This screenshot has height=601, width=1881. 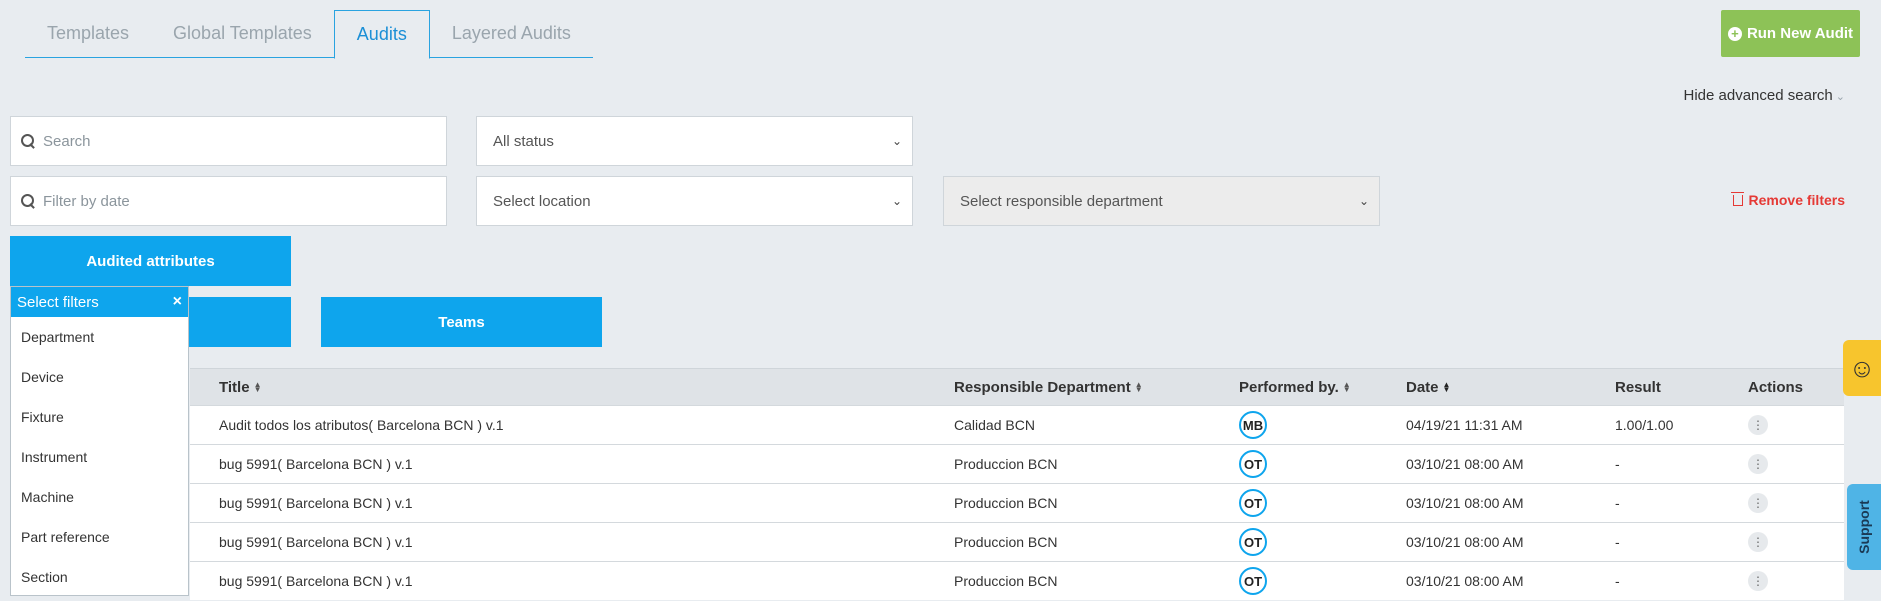 I want to click on filter-option-instrument: Instrument, so click(x=99, y=457).